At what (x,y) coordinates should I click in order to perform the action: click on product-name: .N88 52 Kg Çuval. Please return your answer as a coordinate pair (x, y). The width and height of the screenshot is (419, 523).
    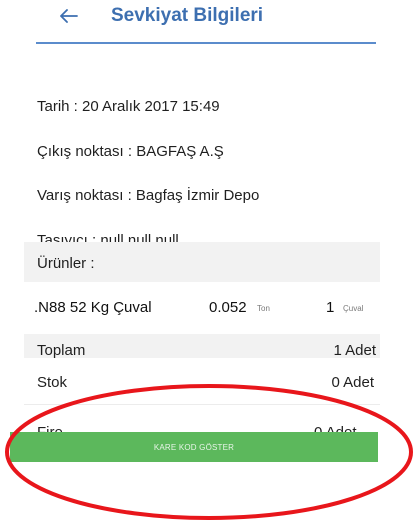
    Looking at the image, I should click on (93, 307).